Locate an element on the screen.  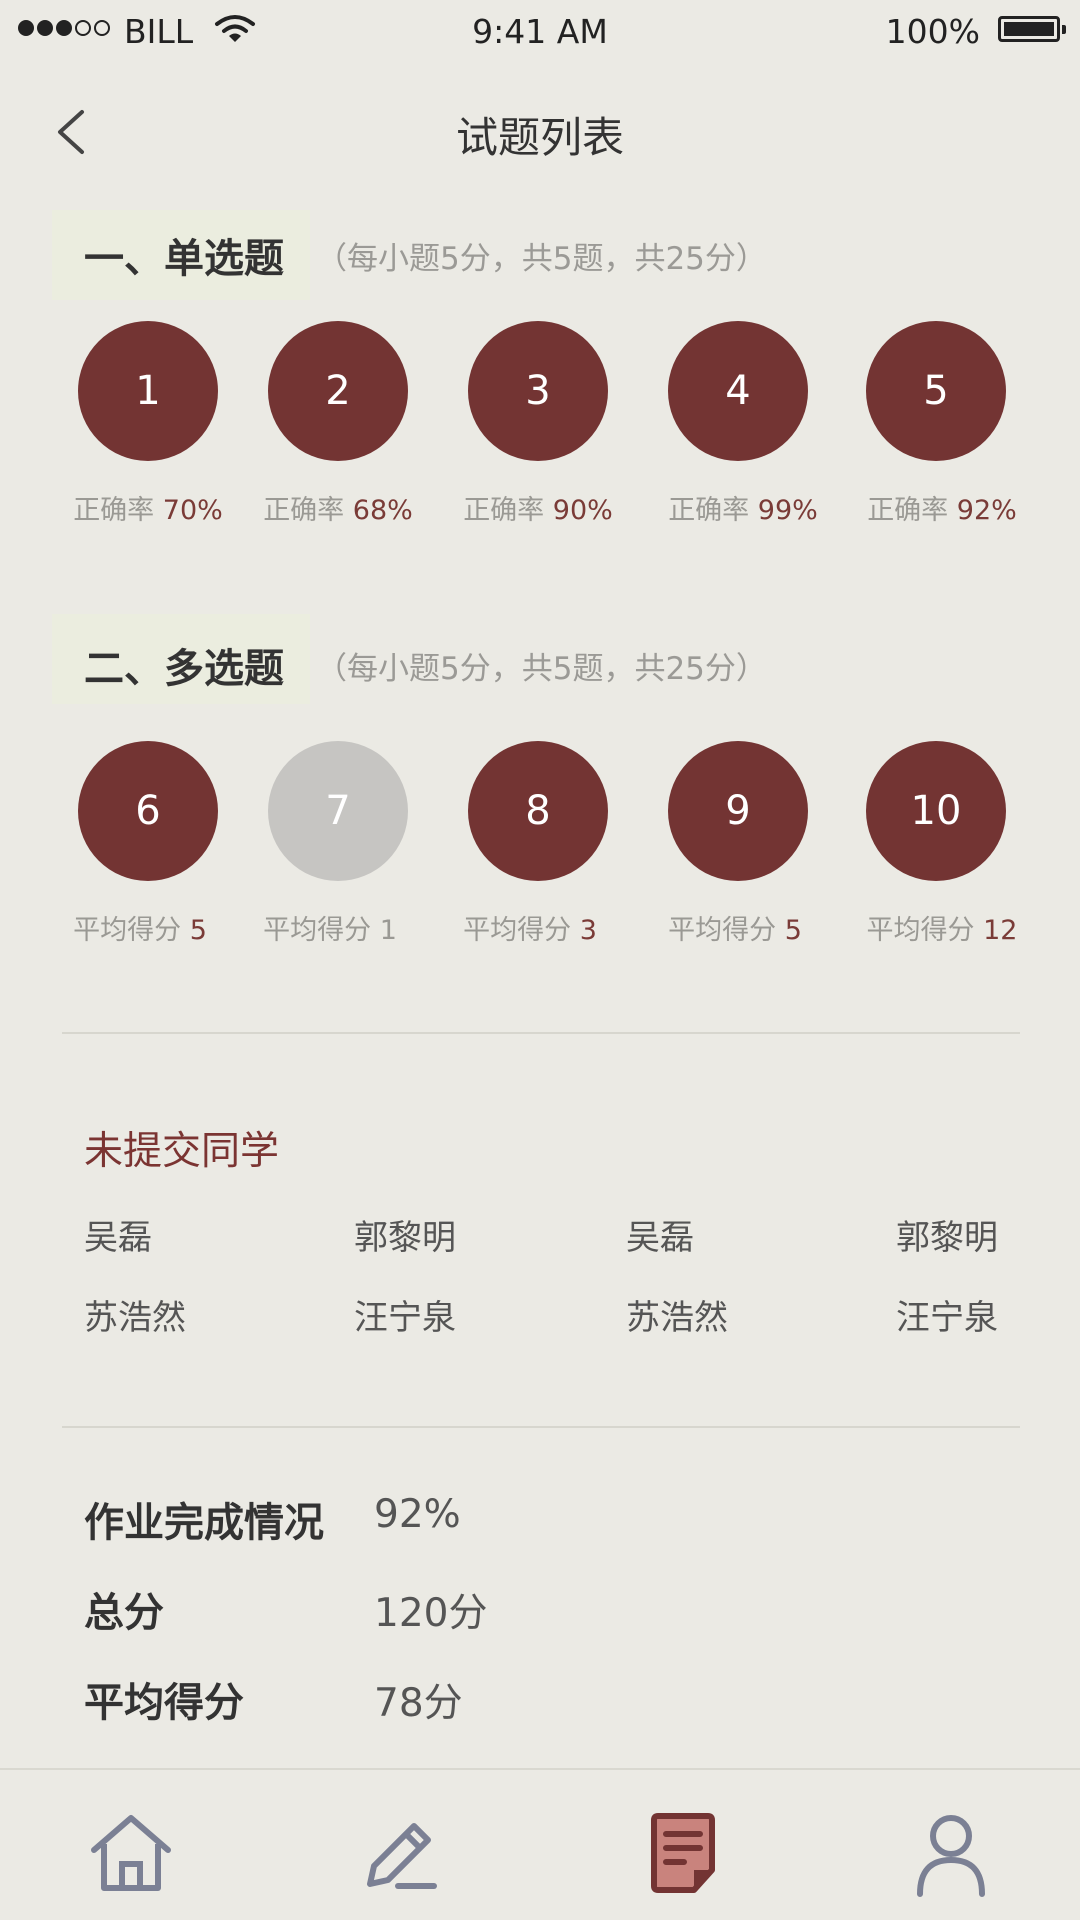
question-1-accuracy: 正确率 70% is located at coordinates (148, 507).